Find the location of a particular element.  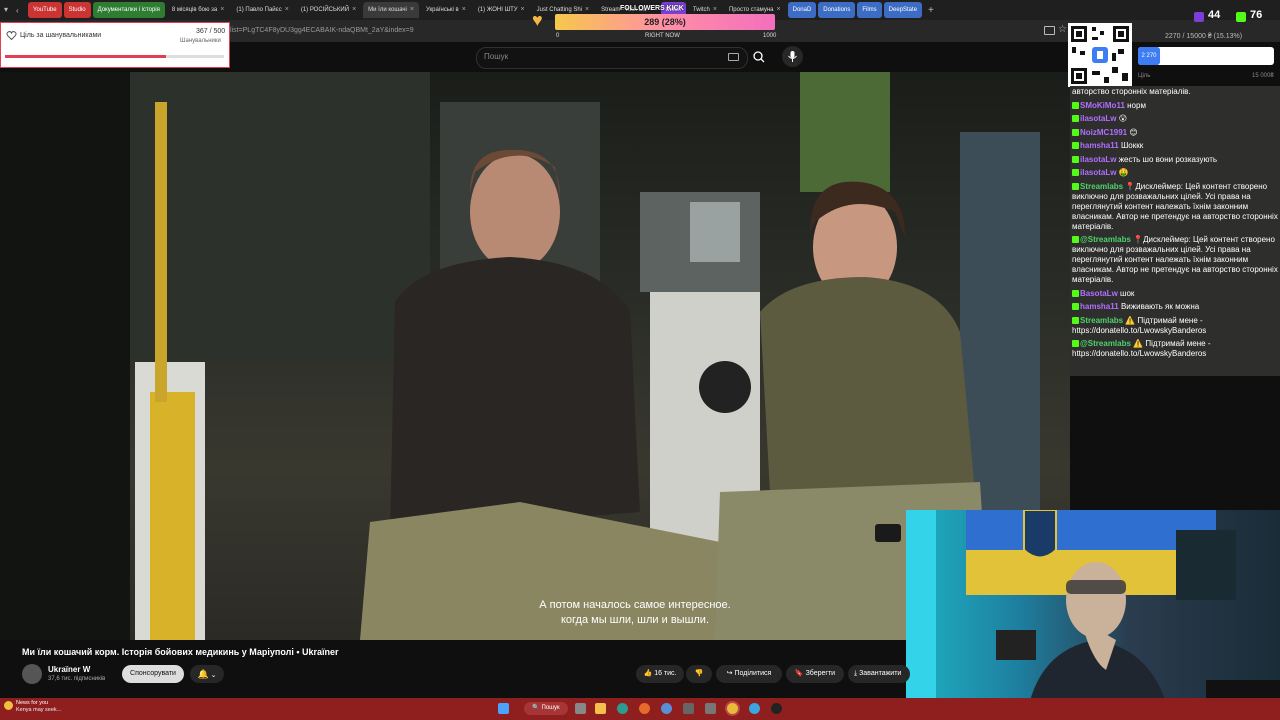

browser-tab-label: (1) ЖОНІ ШТУ is located at coordinates (497, 10).